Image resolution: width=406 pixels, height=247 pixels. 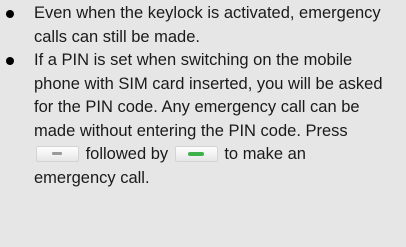 I want to click on call-key-icon, so click(x=196, y=154).